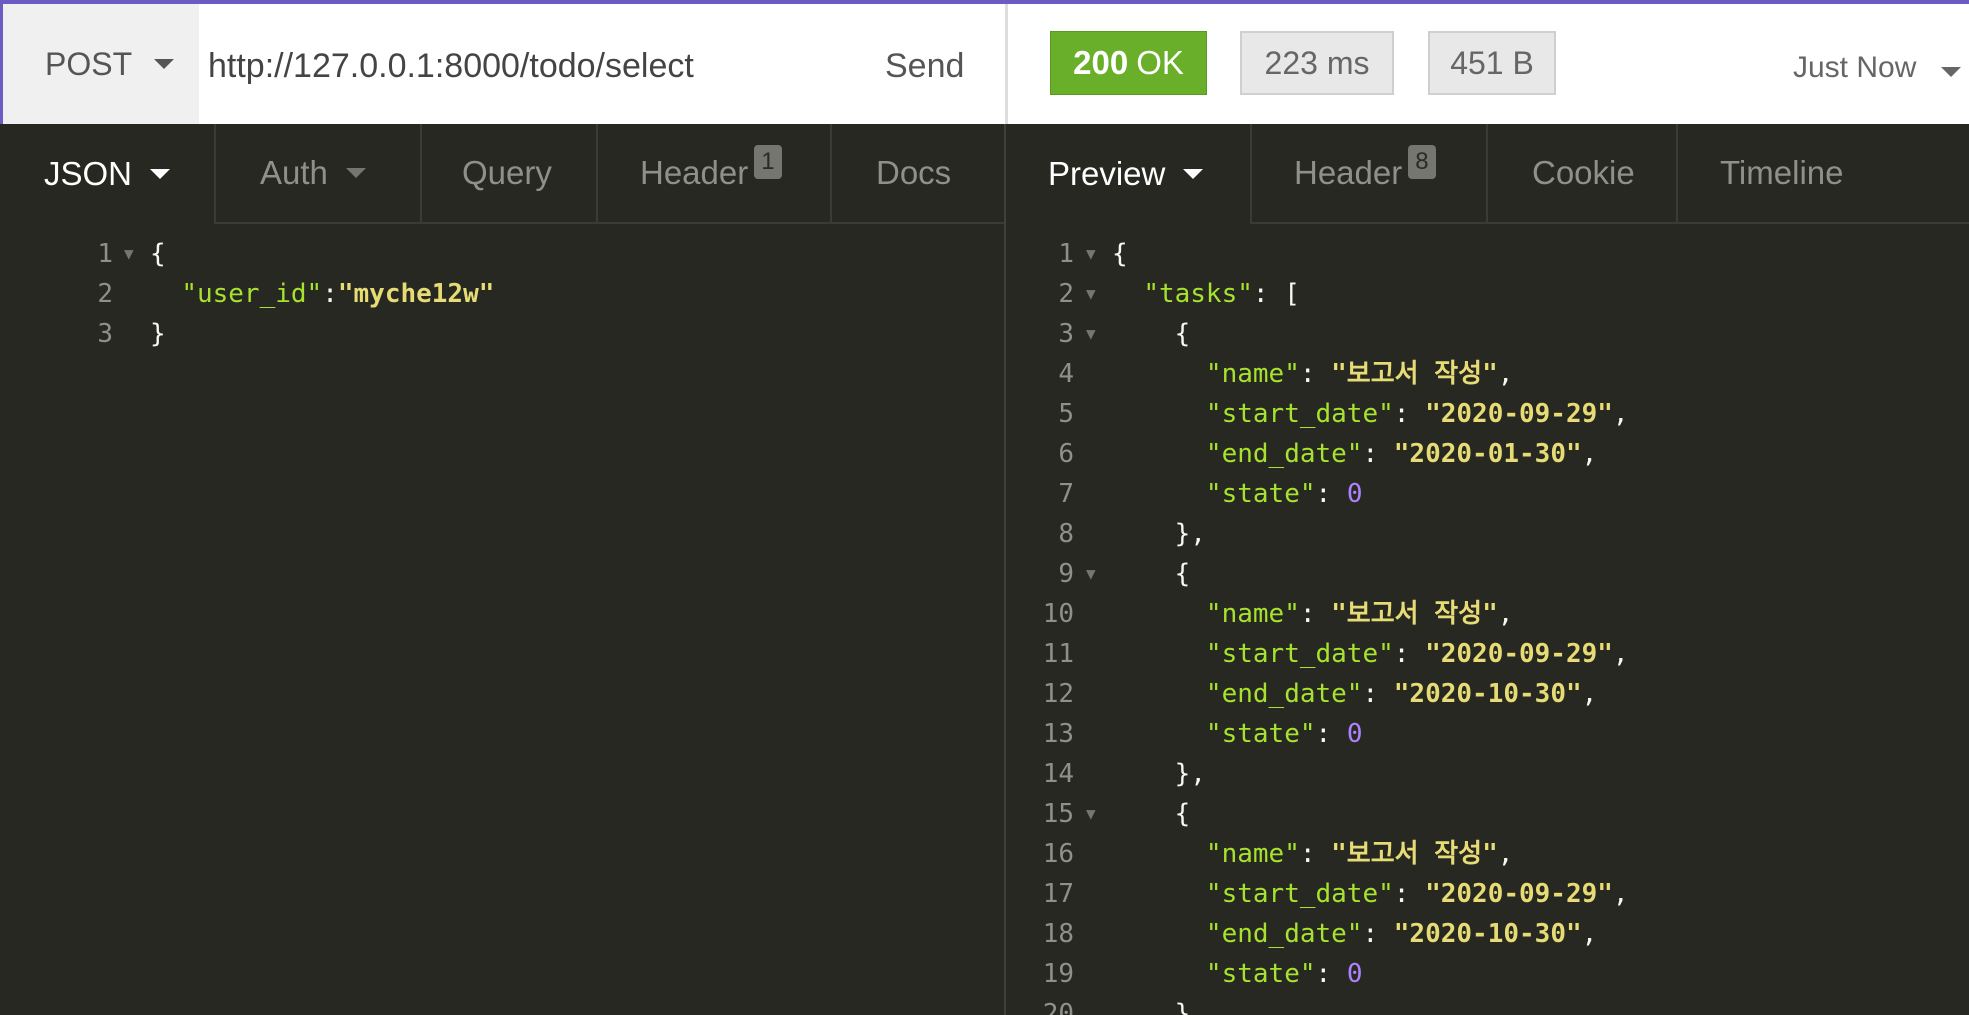 This screenshot has width=1969, height=1015. Describe the element at coordinates (1058, 614) in the screenshot. I see `line-number: 10` at that location.